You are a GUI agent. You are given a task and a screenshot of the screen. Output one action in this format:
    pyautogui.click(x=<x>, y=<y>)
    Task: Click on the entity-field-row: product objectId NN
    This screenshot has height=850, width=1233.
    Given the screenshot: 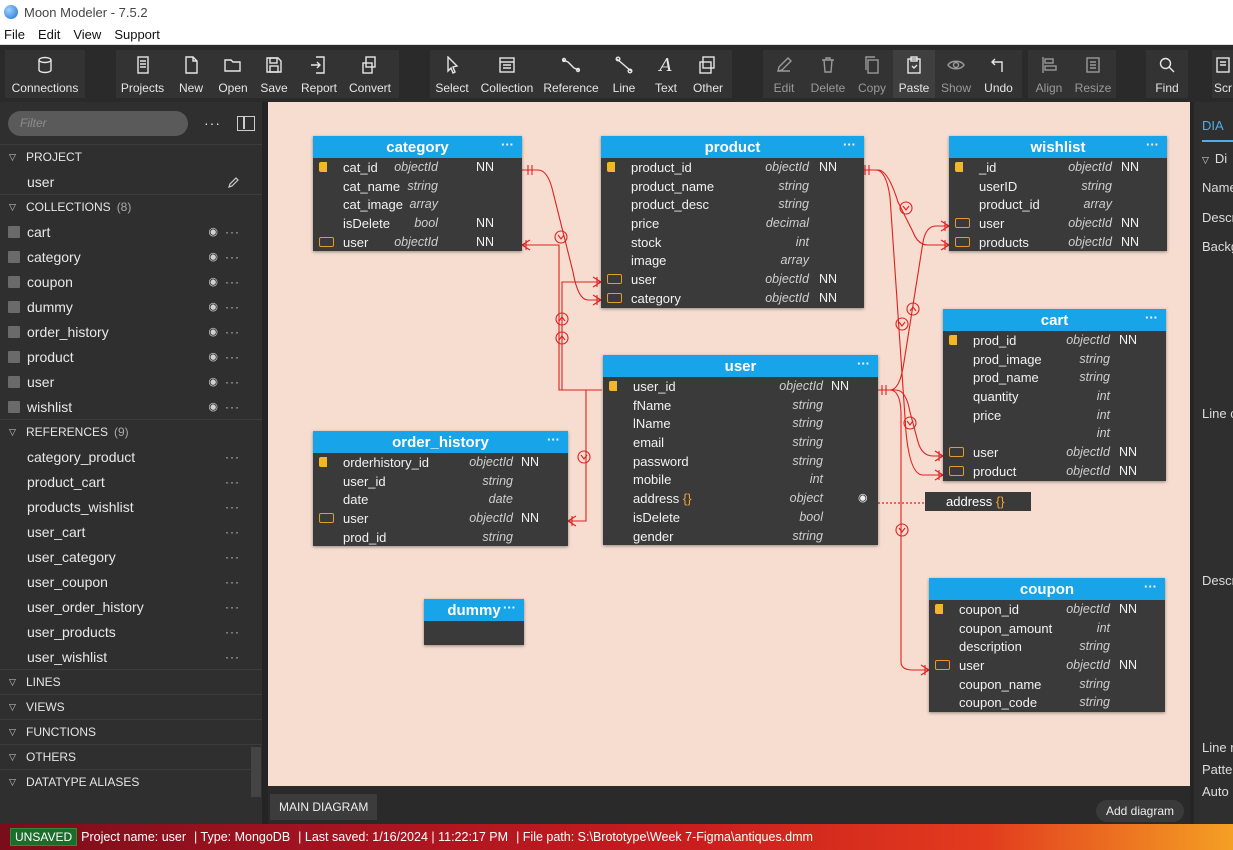 What is the action you would take?
    pyautogui.click(x=1054, y=471)
    